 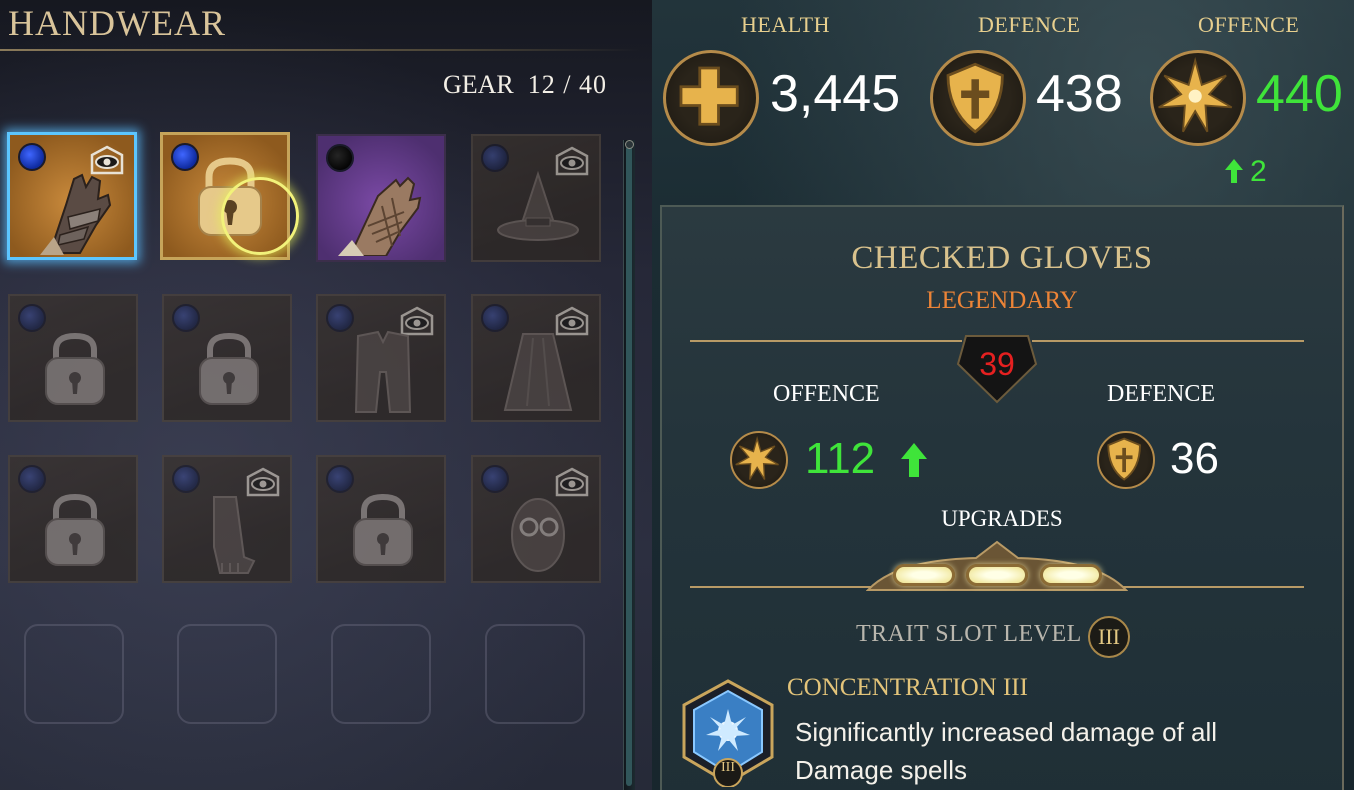 What do you see at coordinates (785, 24) in the screenshot?
I see `health-label: HEALTH` at bounding box center [785, 24].